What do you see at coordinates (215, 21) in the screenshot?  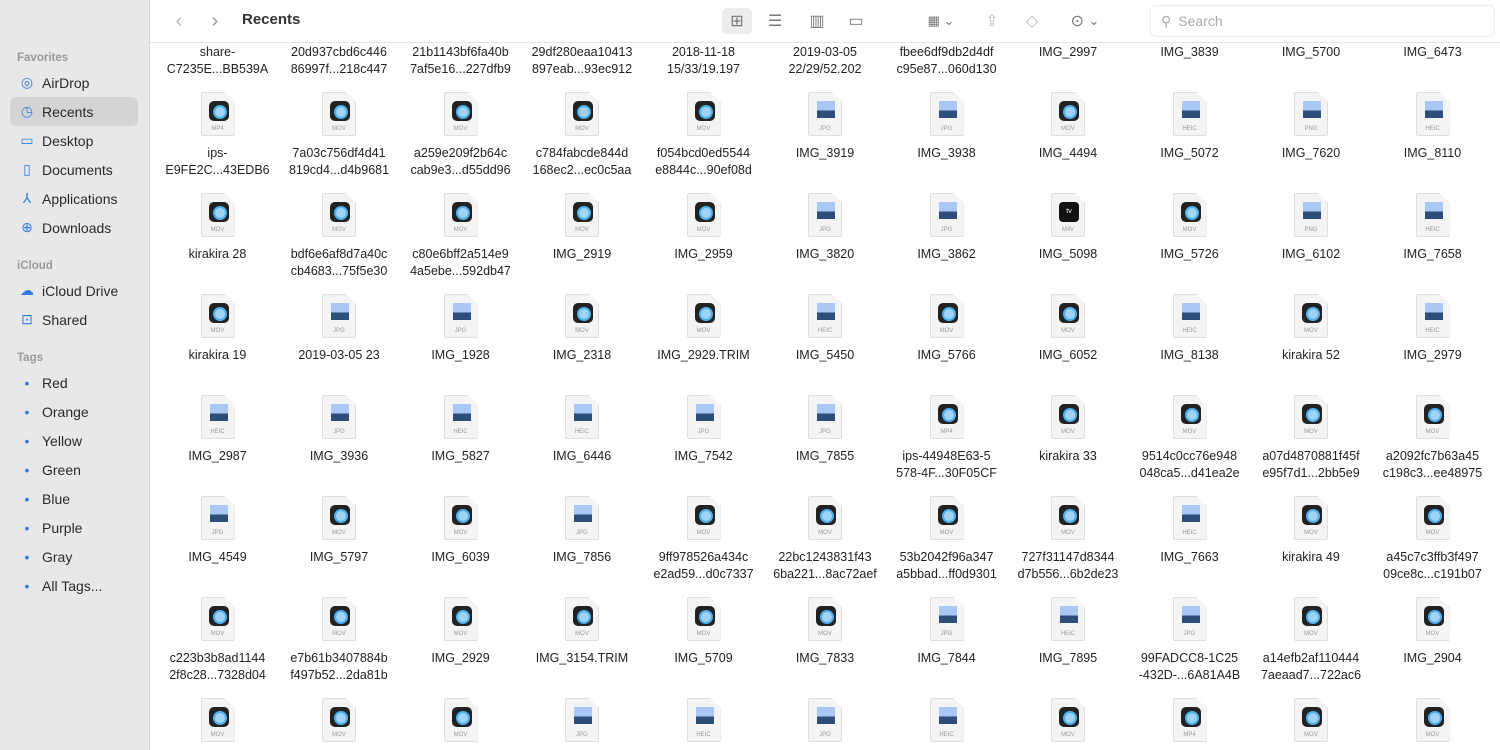 I see `forward-button: ›` at bounding box center [215, 21].